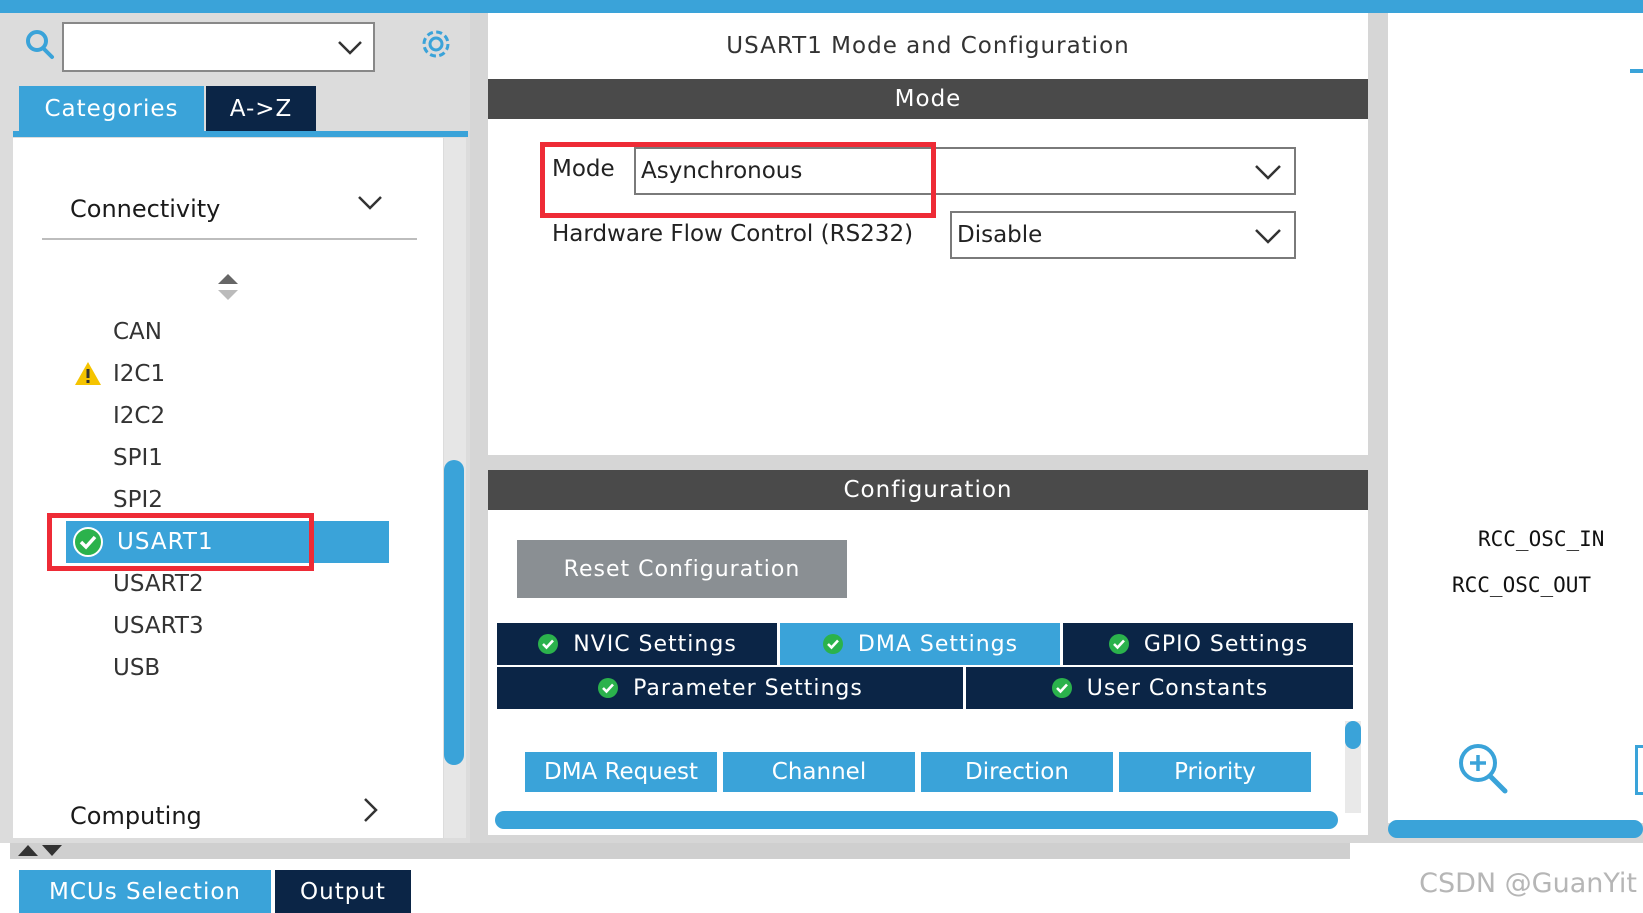 The height and width of the screenshot is (913, 1643). Describe the element at coordinates (1636, 71) in the screenshot. I see `pin-mark` at that location.